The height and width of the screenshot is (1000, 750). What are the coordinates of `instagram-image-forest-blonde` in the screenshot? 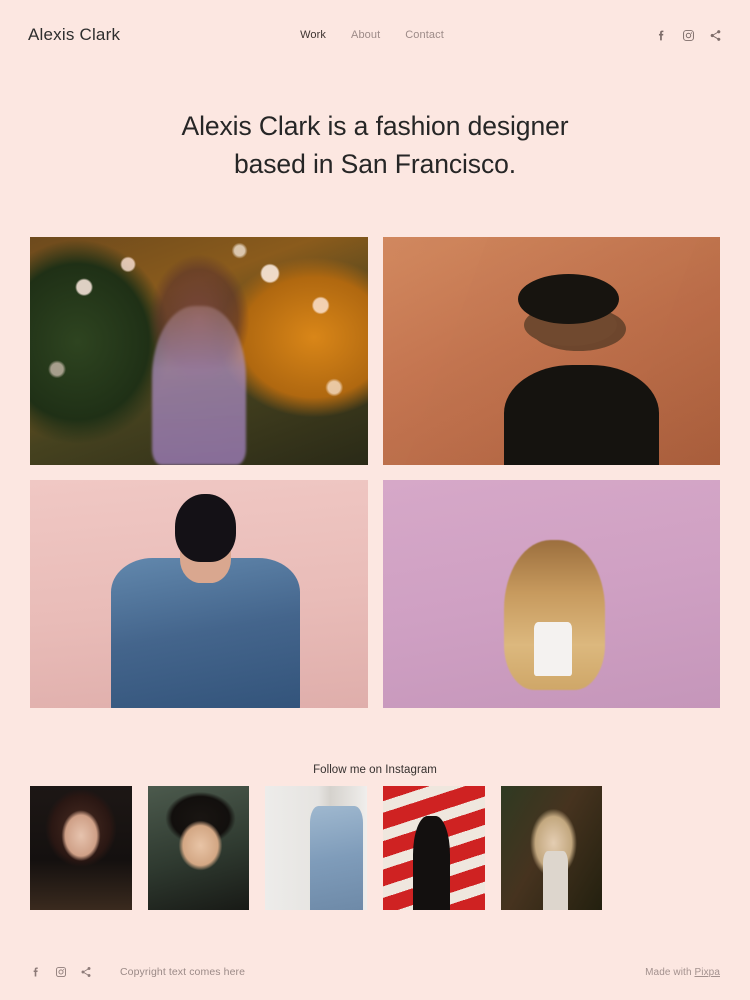 It's located at (551, 848).